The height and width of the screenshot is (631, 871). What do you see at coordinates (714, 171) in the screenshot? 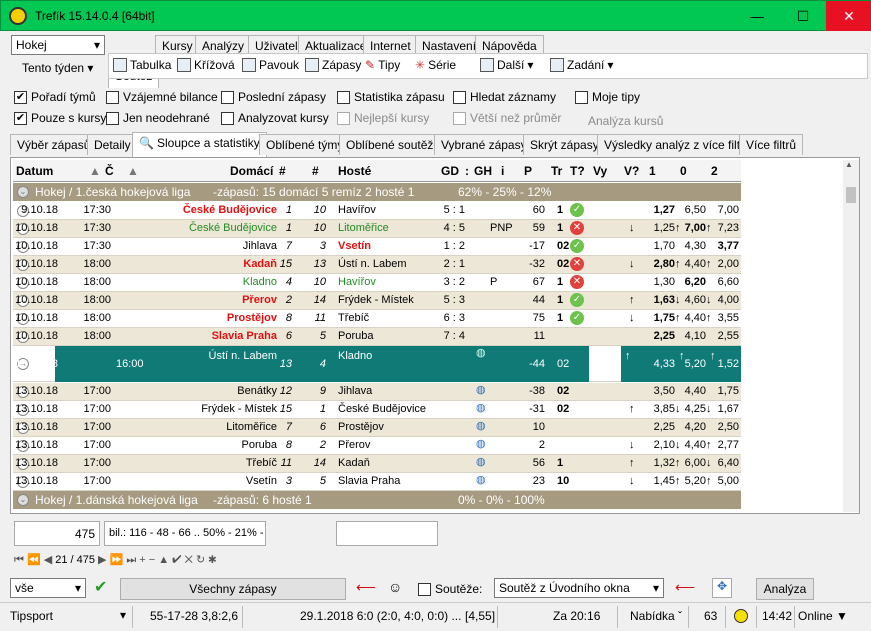
I see `col-o2: 2` at bounding box center [714, 171].